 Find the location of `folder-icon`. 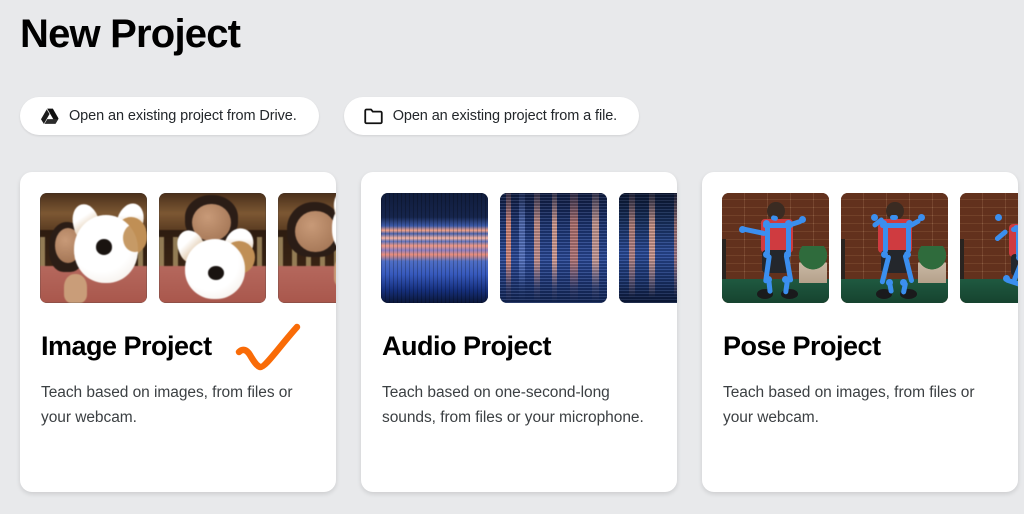

folder-icon is located at coordinates (373, 116).